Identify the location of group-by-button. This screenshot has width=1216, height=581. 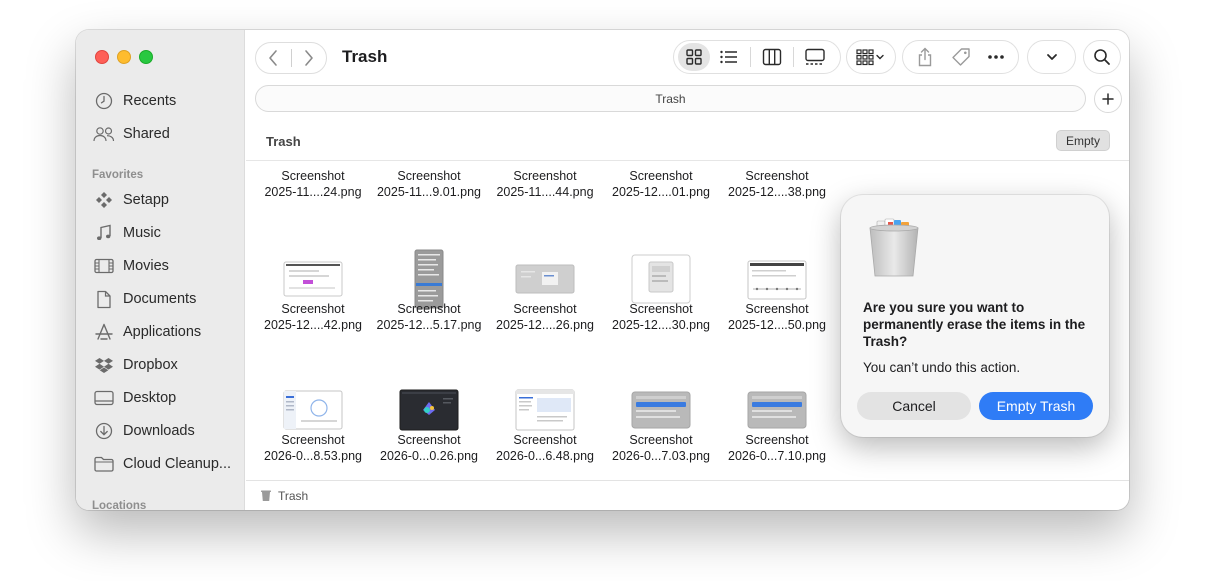
(871, 57).